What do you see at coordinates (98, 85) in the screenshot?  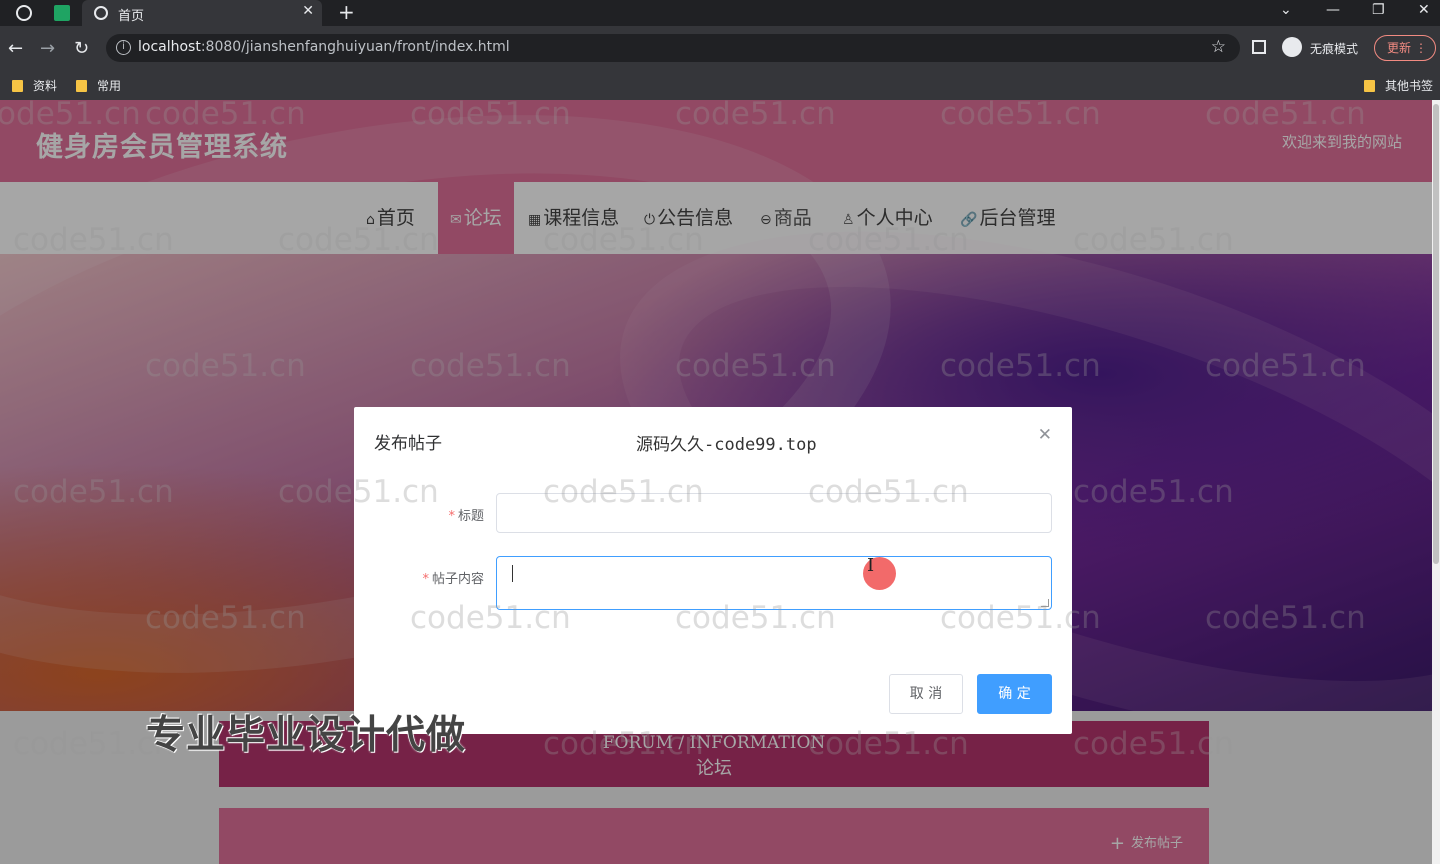 I see `bookmark-folder: 常用` at bounding box center [98, 85].